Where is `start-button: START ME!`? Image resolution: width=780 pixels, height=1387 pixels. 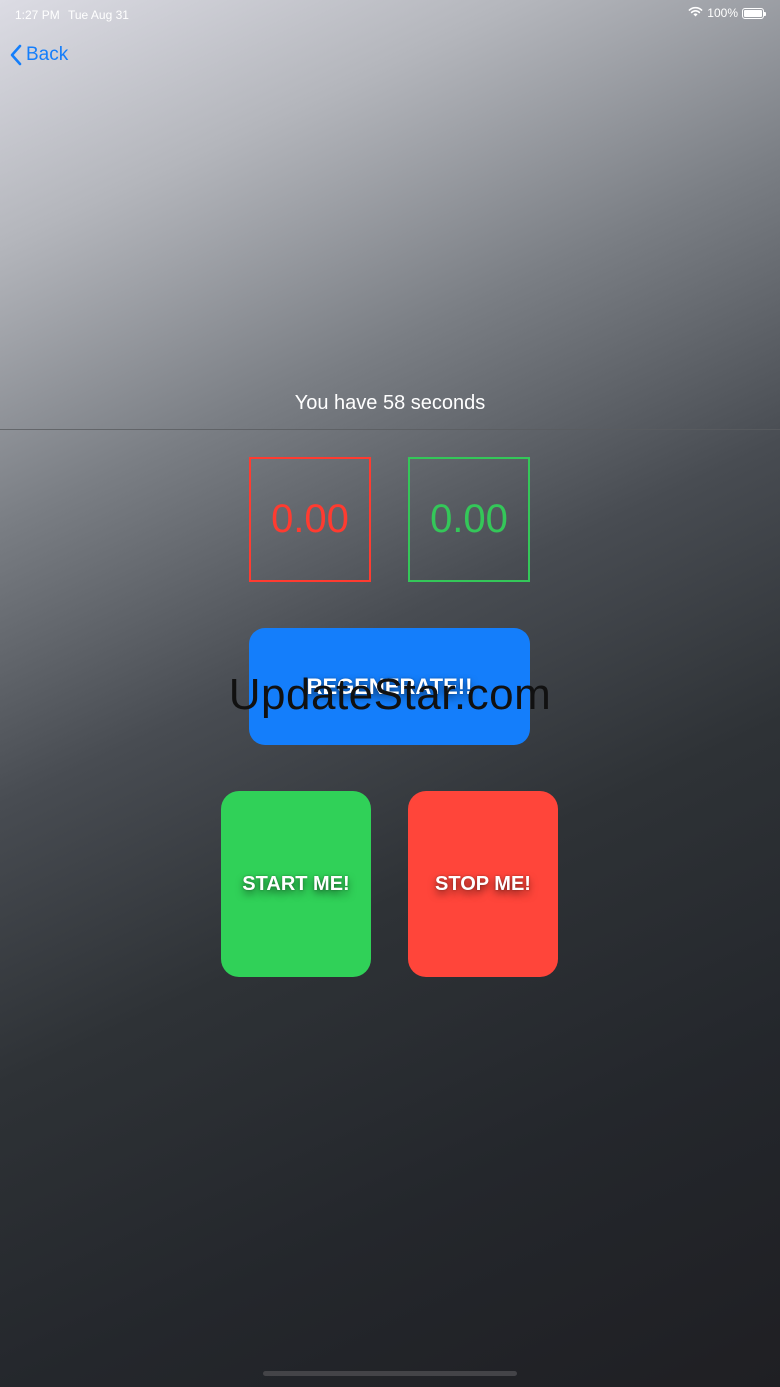
start-button: START ME! is located at coordinates (296, 884).